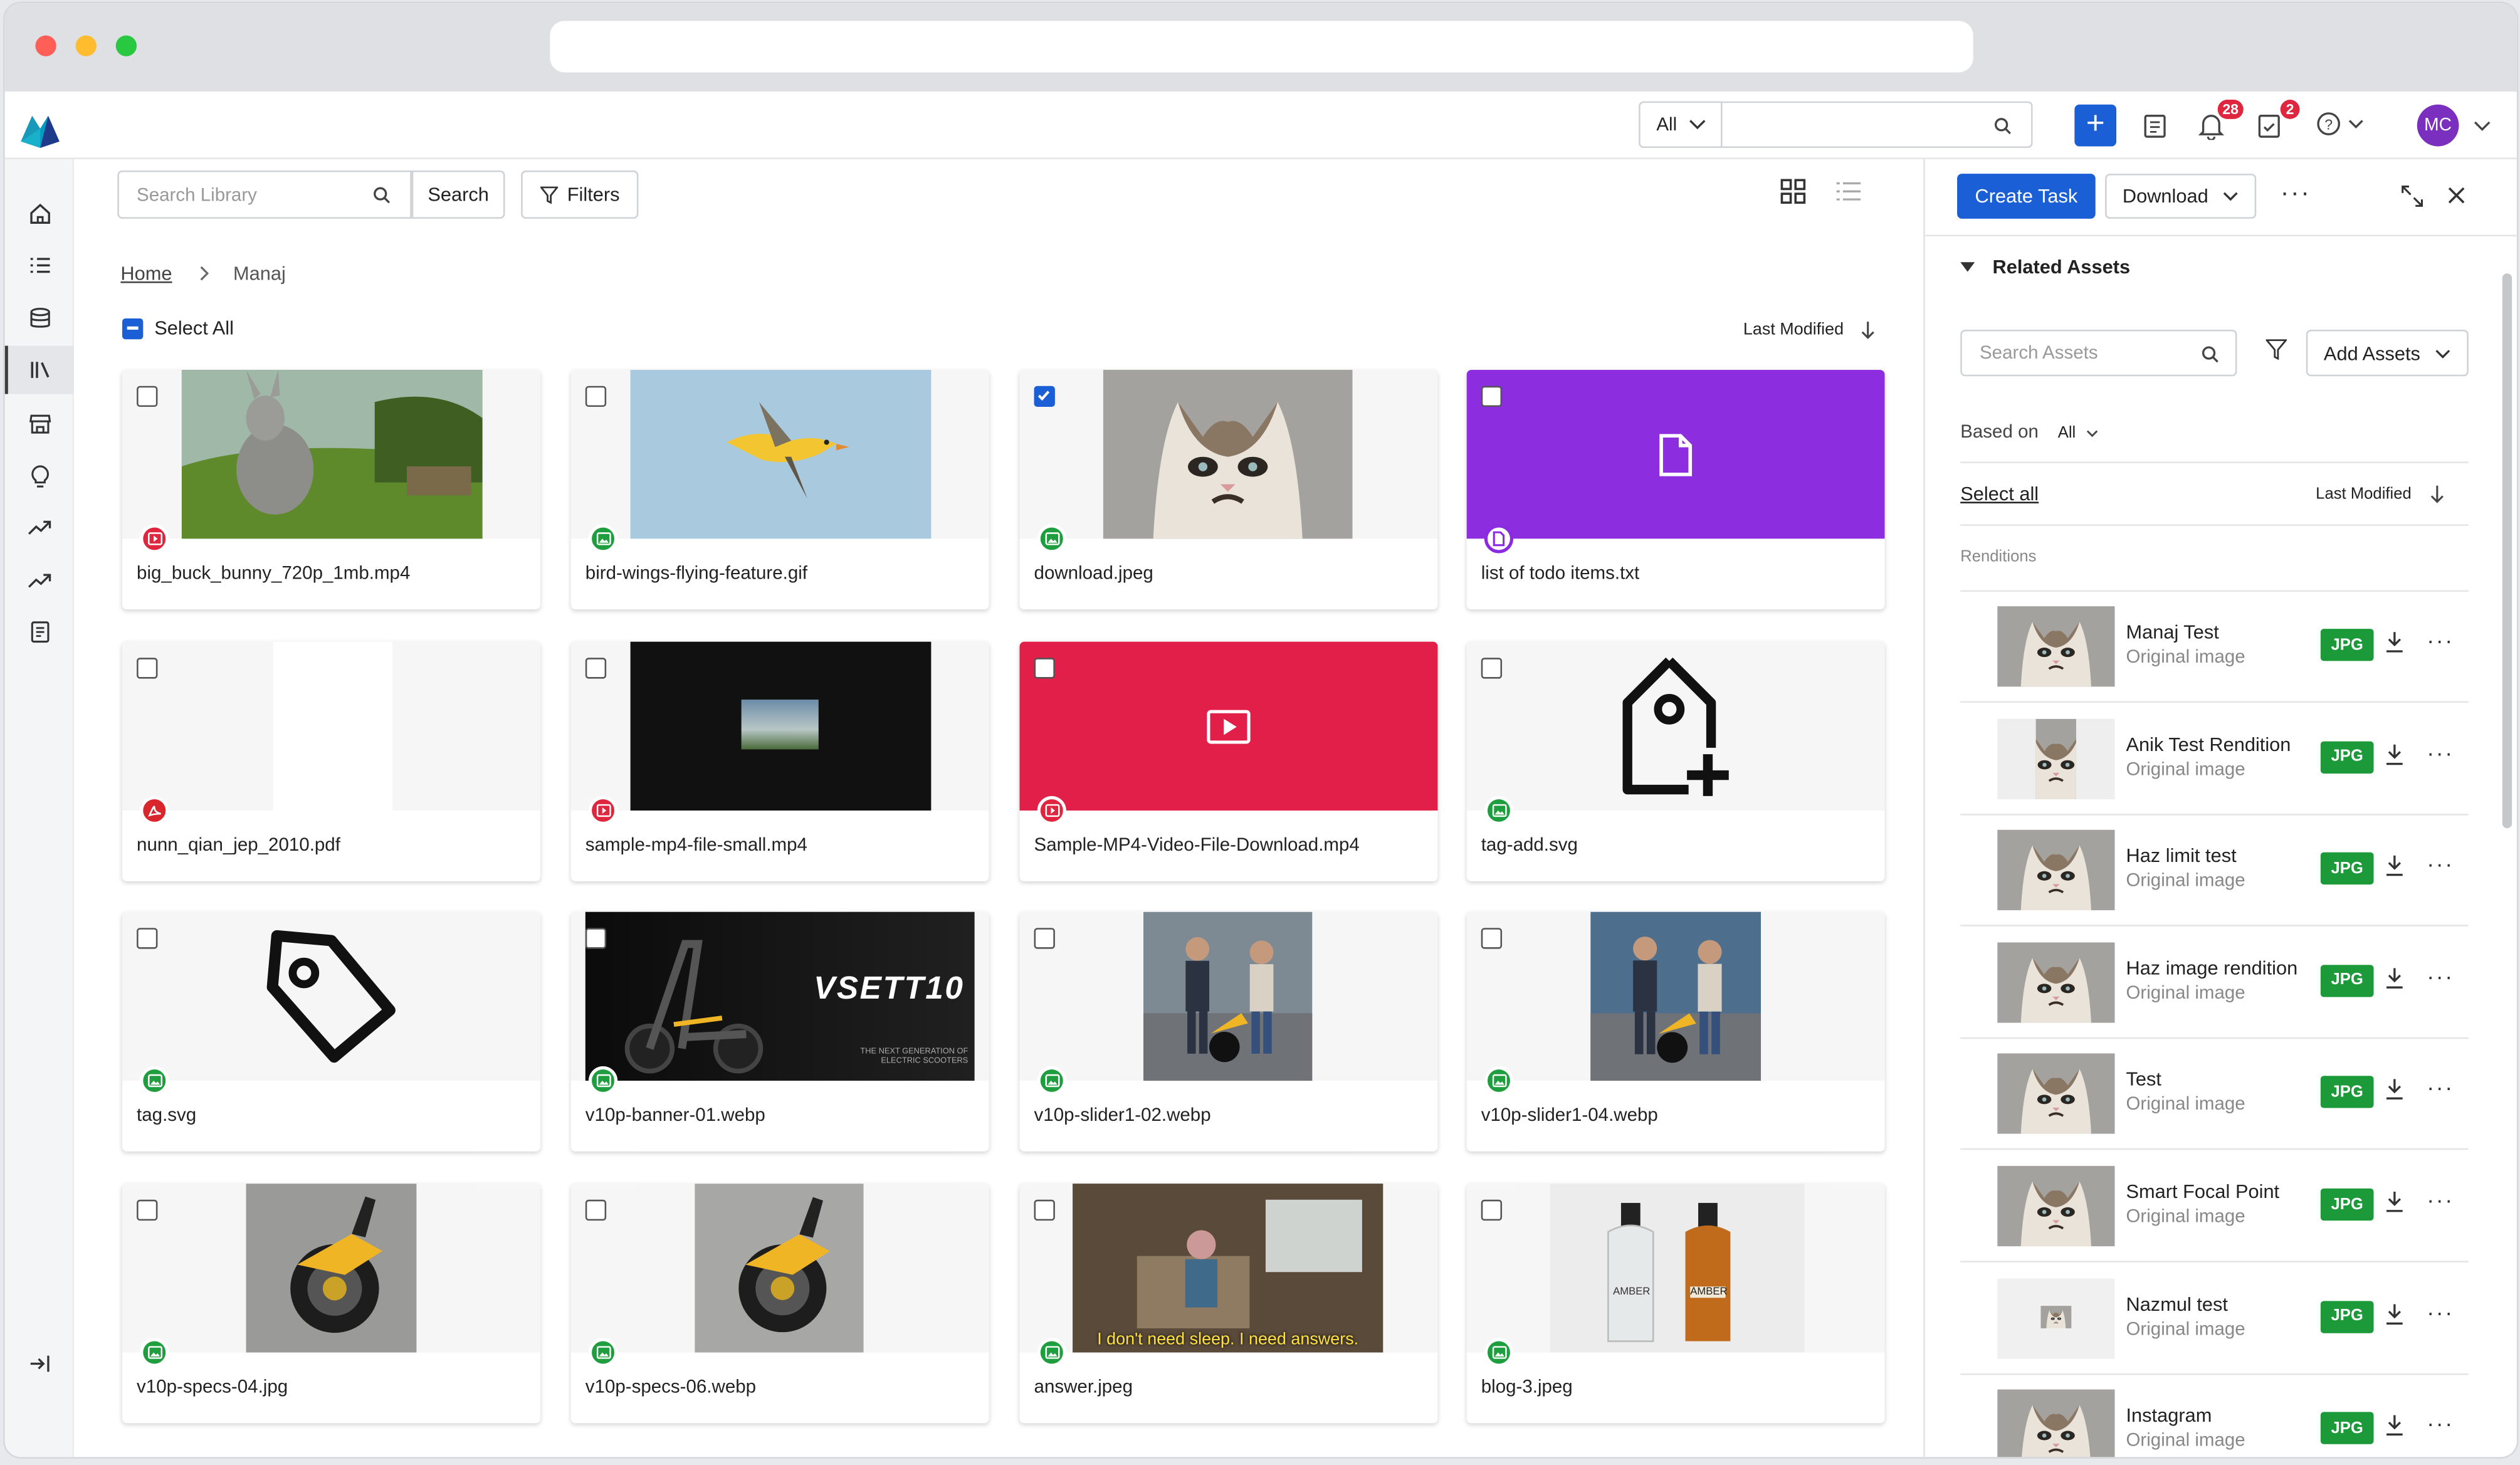 This screenshot has height=1465, width=2520. What do you see at coordinates (458, 195) in the screenshot?
I see `search-button: Search` at bounding box center [458, 195].